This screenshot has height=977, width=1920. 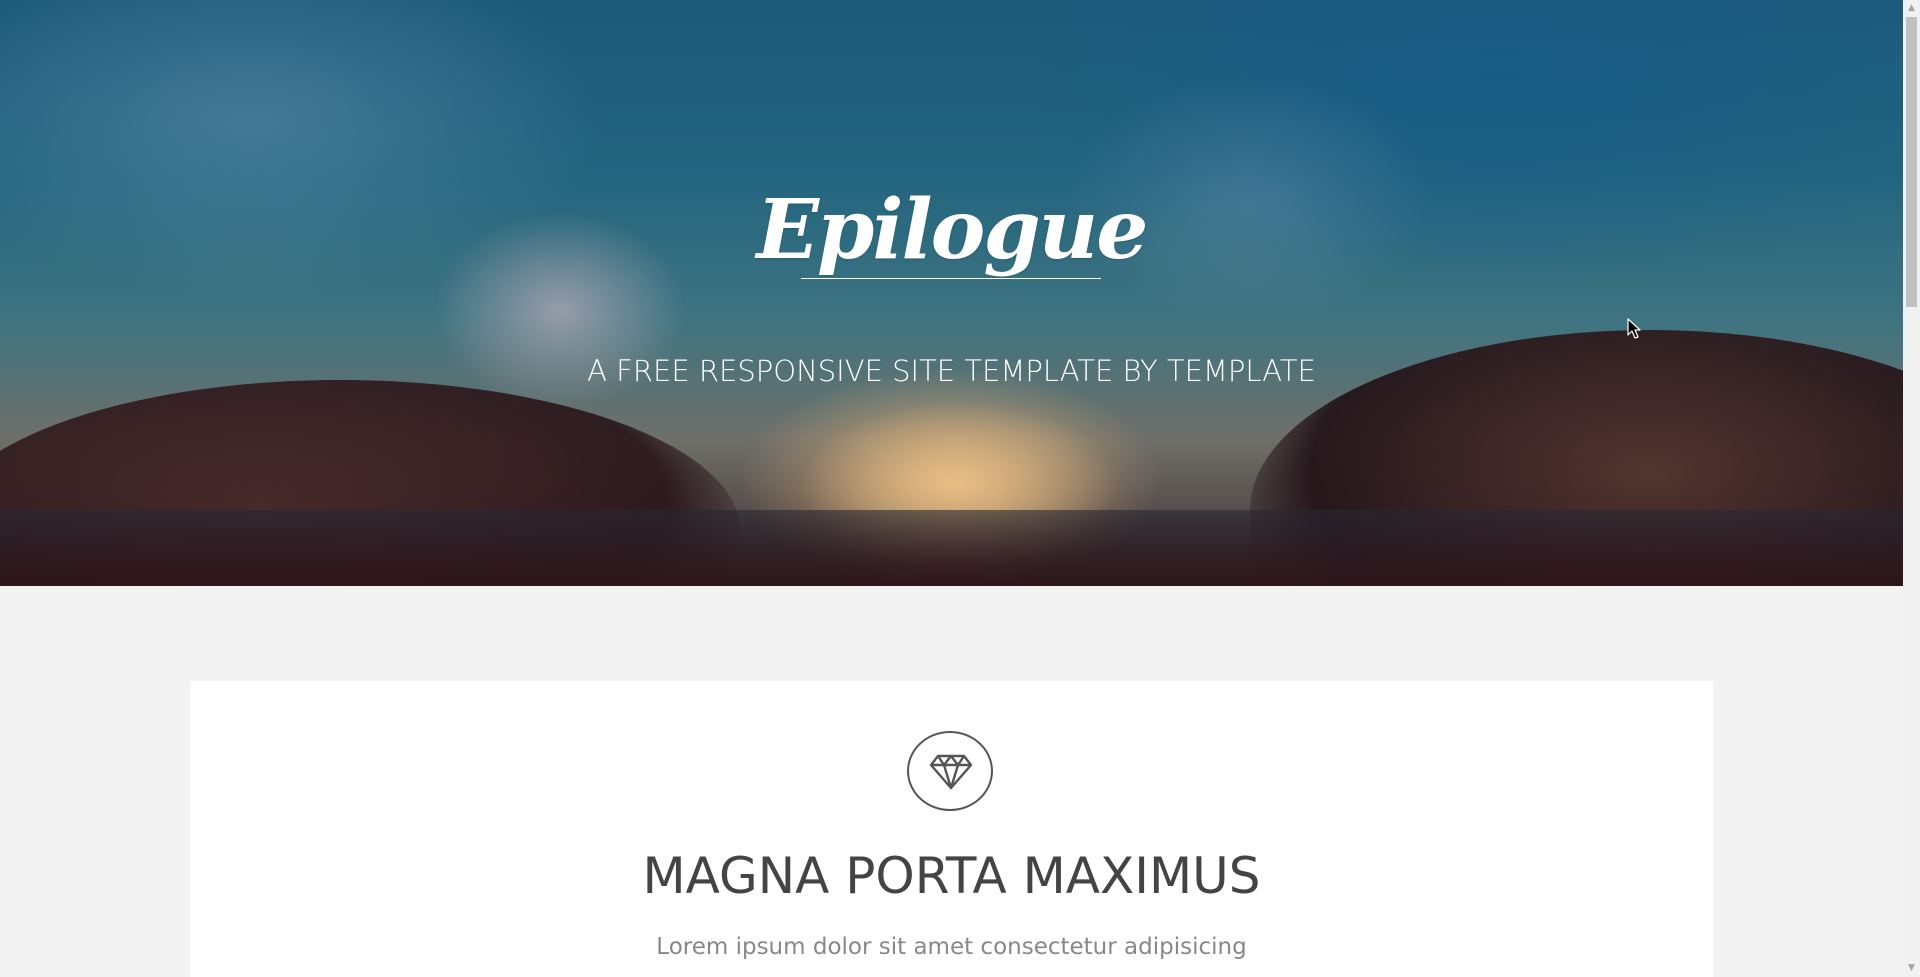 I want to click on section-title: MAGNA PORTA MAXIMUS, so click(x=951, y=876).